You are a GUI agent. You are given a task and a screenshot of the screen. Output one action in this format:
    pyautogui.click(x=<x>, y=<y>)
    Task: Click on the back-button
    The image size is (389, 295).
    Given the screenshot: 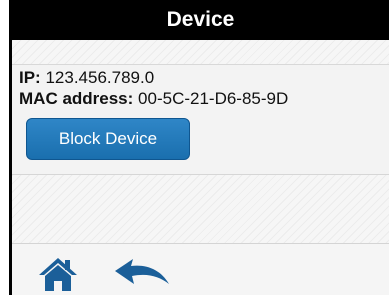 What is the action you would take?
    pyautogui.click(x=142, y=273)
    